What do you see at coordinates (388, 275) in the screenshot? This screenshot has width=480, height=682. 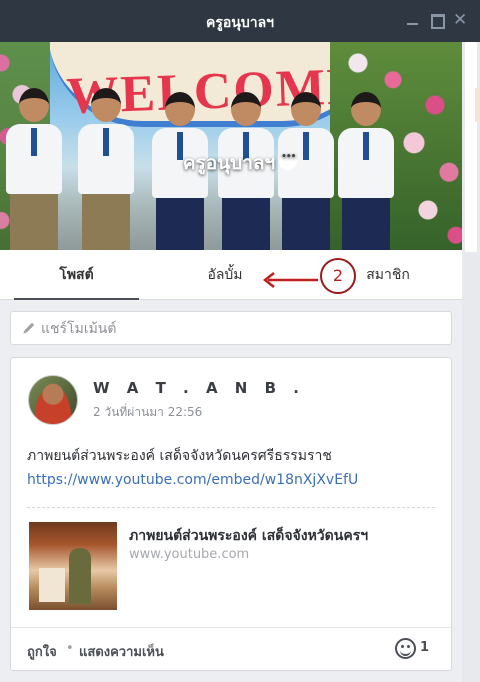 I see `tab-members: สมาชิก` at bounding box center [388, 275].